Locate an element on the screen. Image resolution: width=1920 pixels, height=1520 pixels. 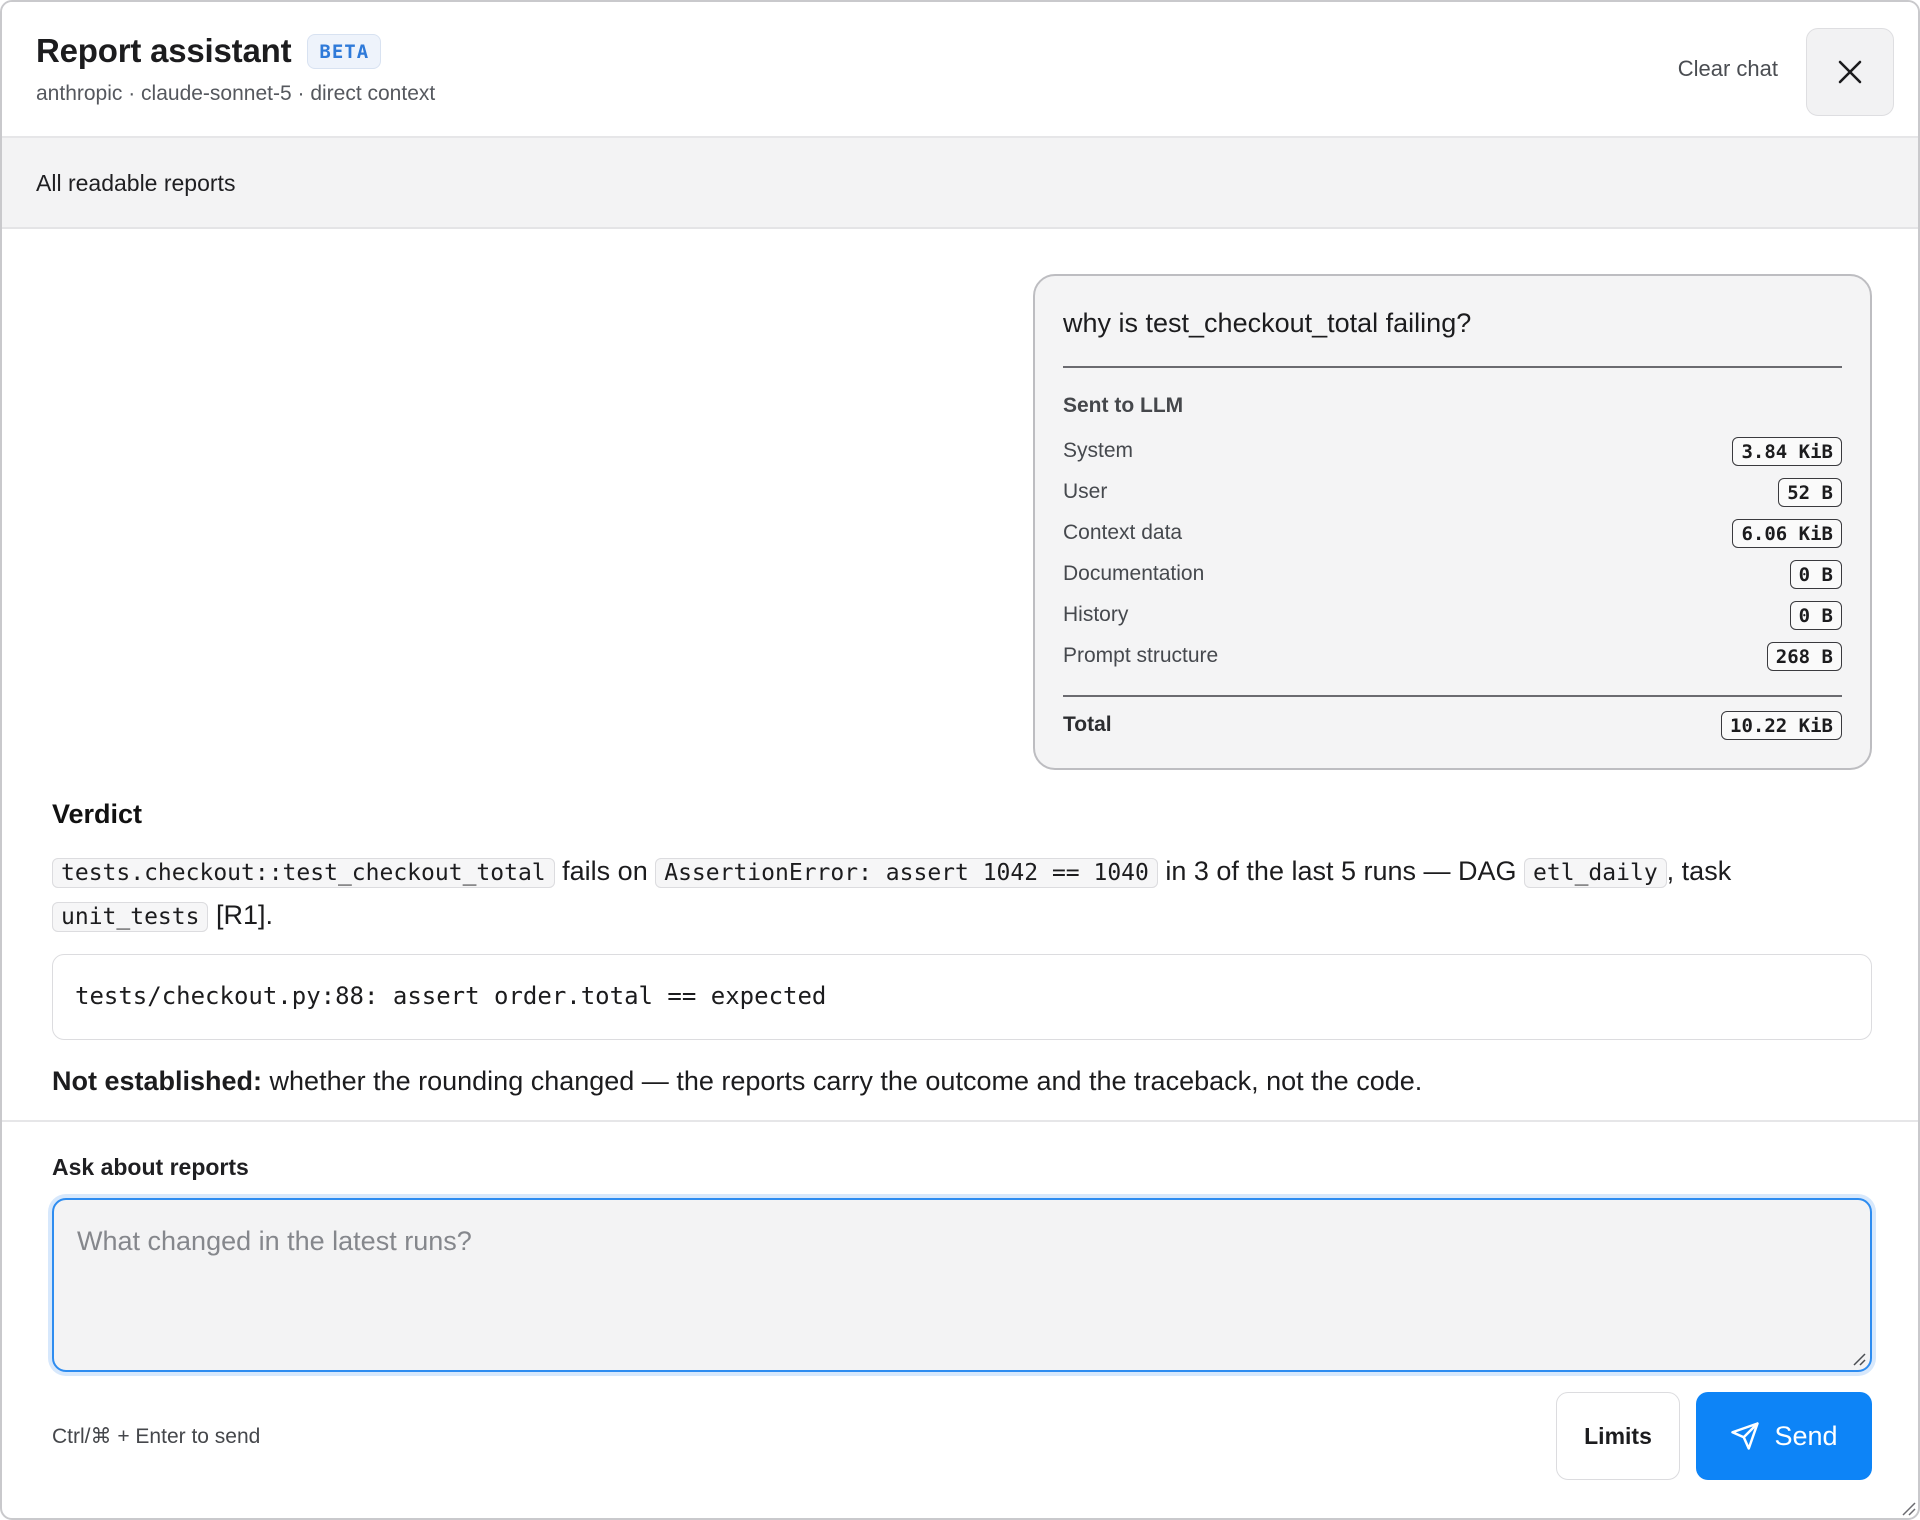
resize-grip-icon is located at coordinates (1858, 1358).